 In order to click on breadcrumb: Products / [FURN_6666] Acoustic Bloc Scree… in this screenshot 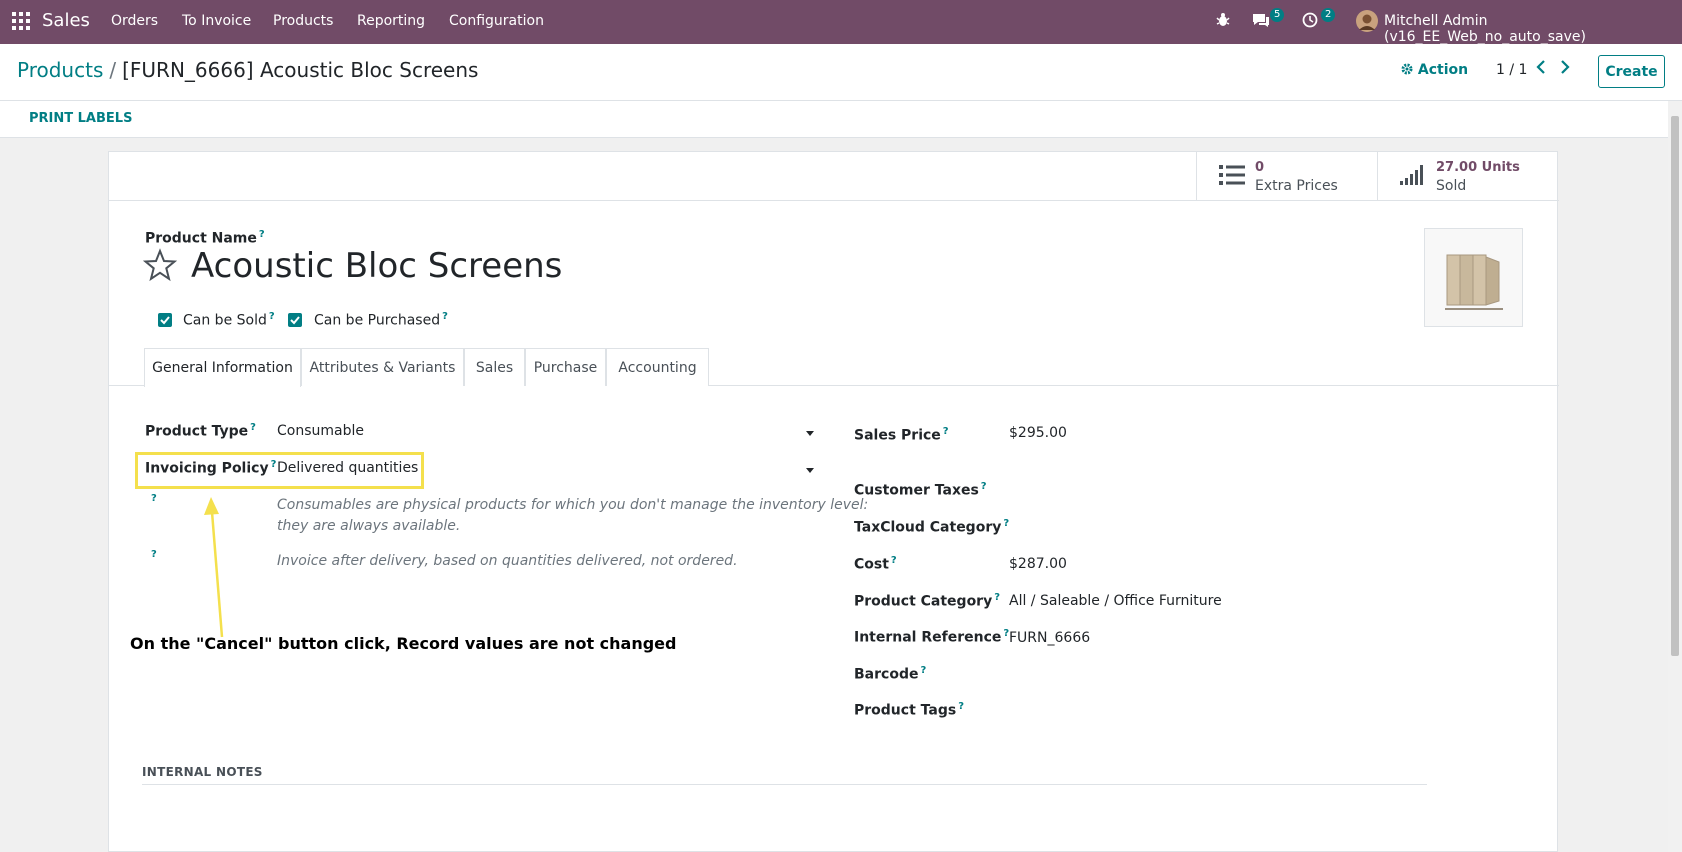, I will do `click(247, 70)`.